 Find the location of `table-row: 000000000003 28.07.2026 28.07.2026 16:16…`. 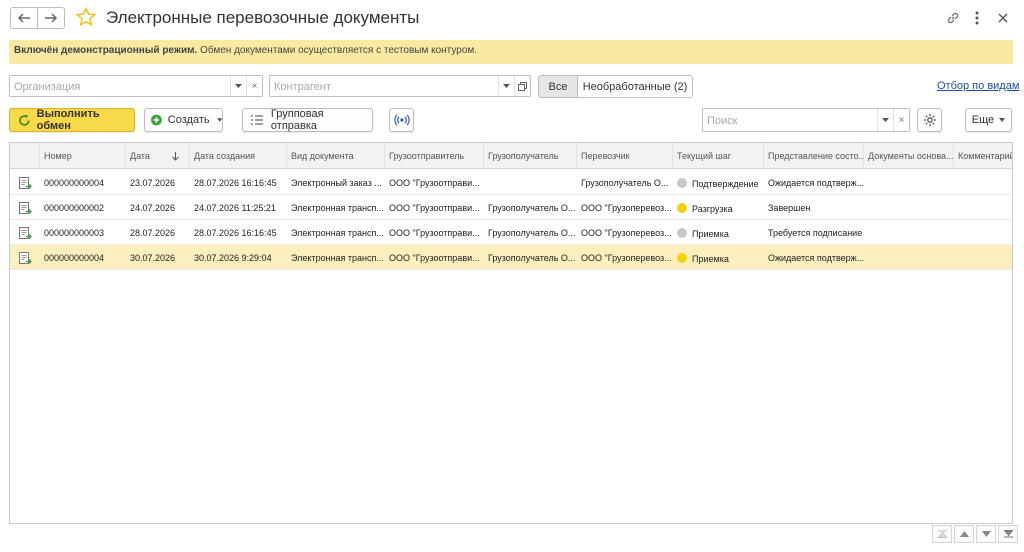

table-row: 000000000003 28.07.2026 28.07.2026 16:16… is located at coordinates (511, 232).